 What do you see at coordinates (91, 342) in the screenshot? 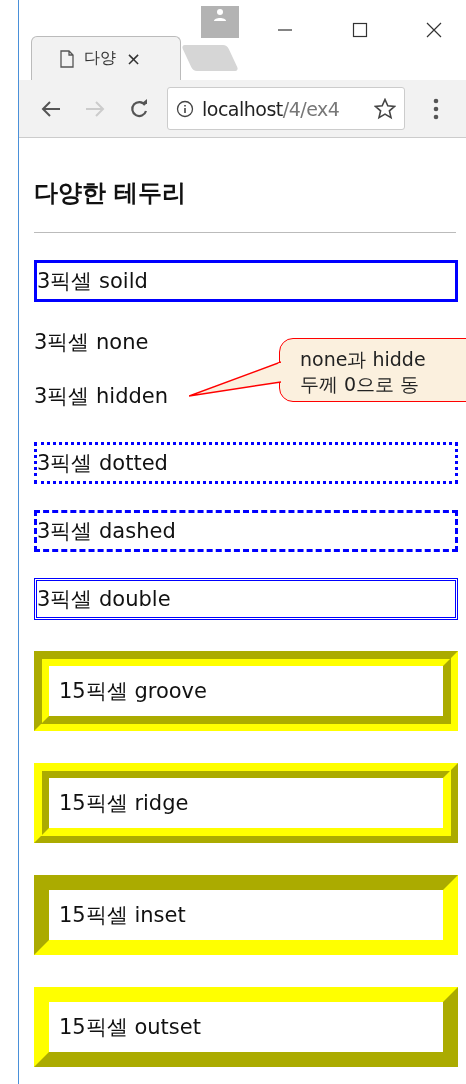
I see `paragraph-text: 3픽셀 none` at bounding box center [91, 342].